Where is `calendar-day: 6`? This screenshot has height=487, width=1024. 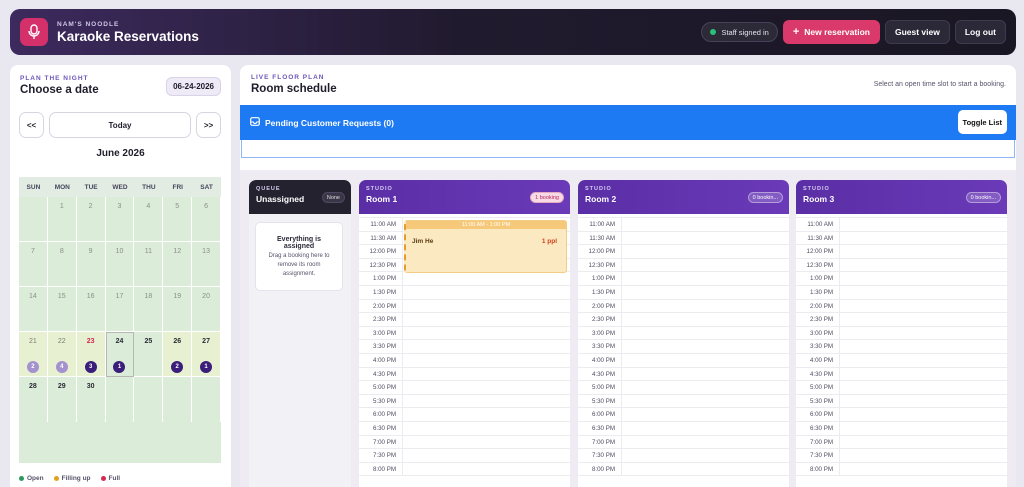
calendar-day: 6 is located at coordinates (206, 219).